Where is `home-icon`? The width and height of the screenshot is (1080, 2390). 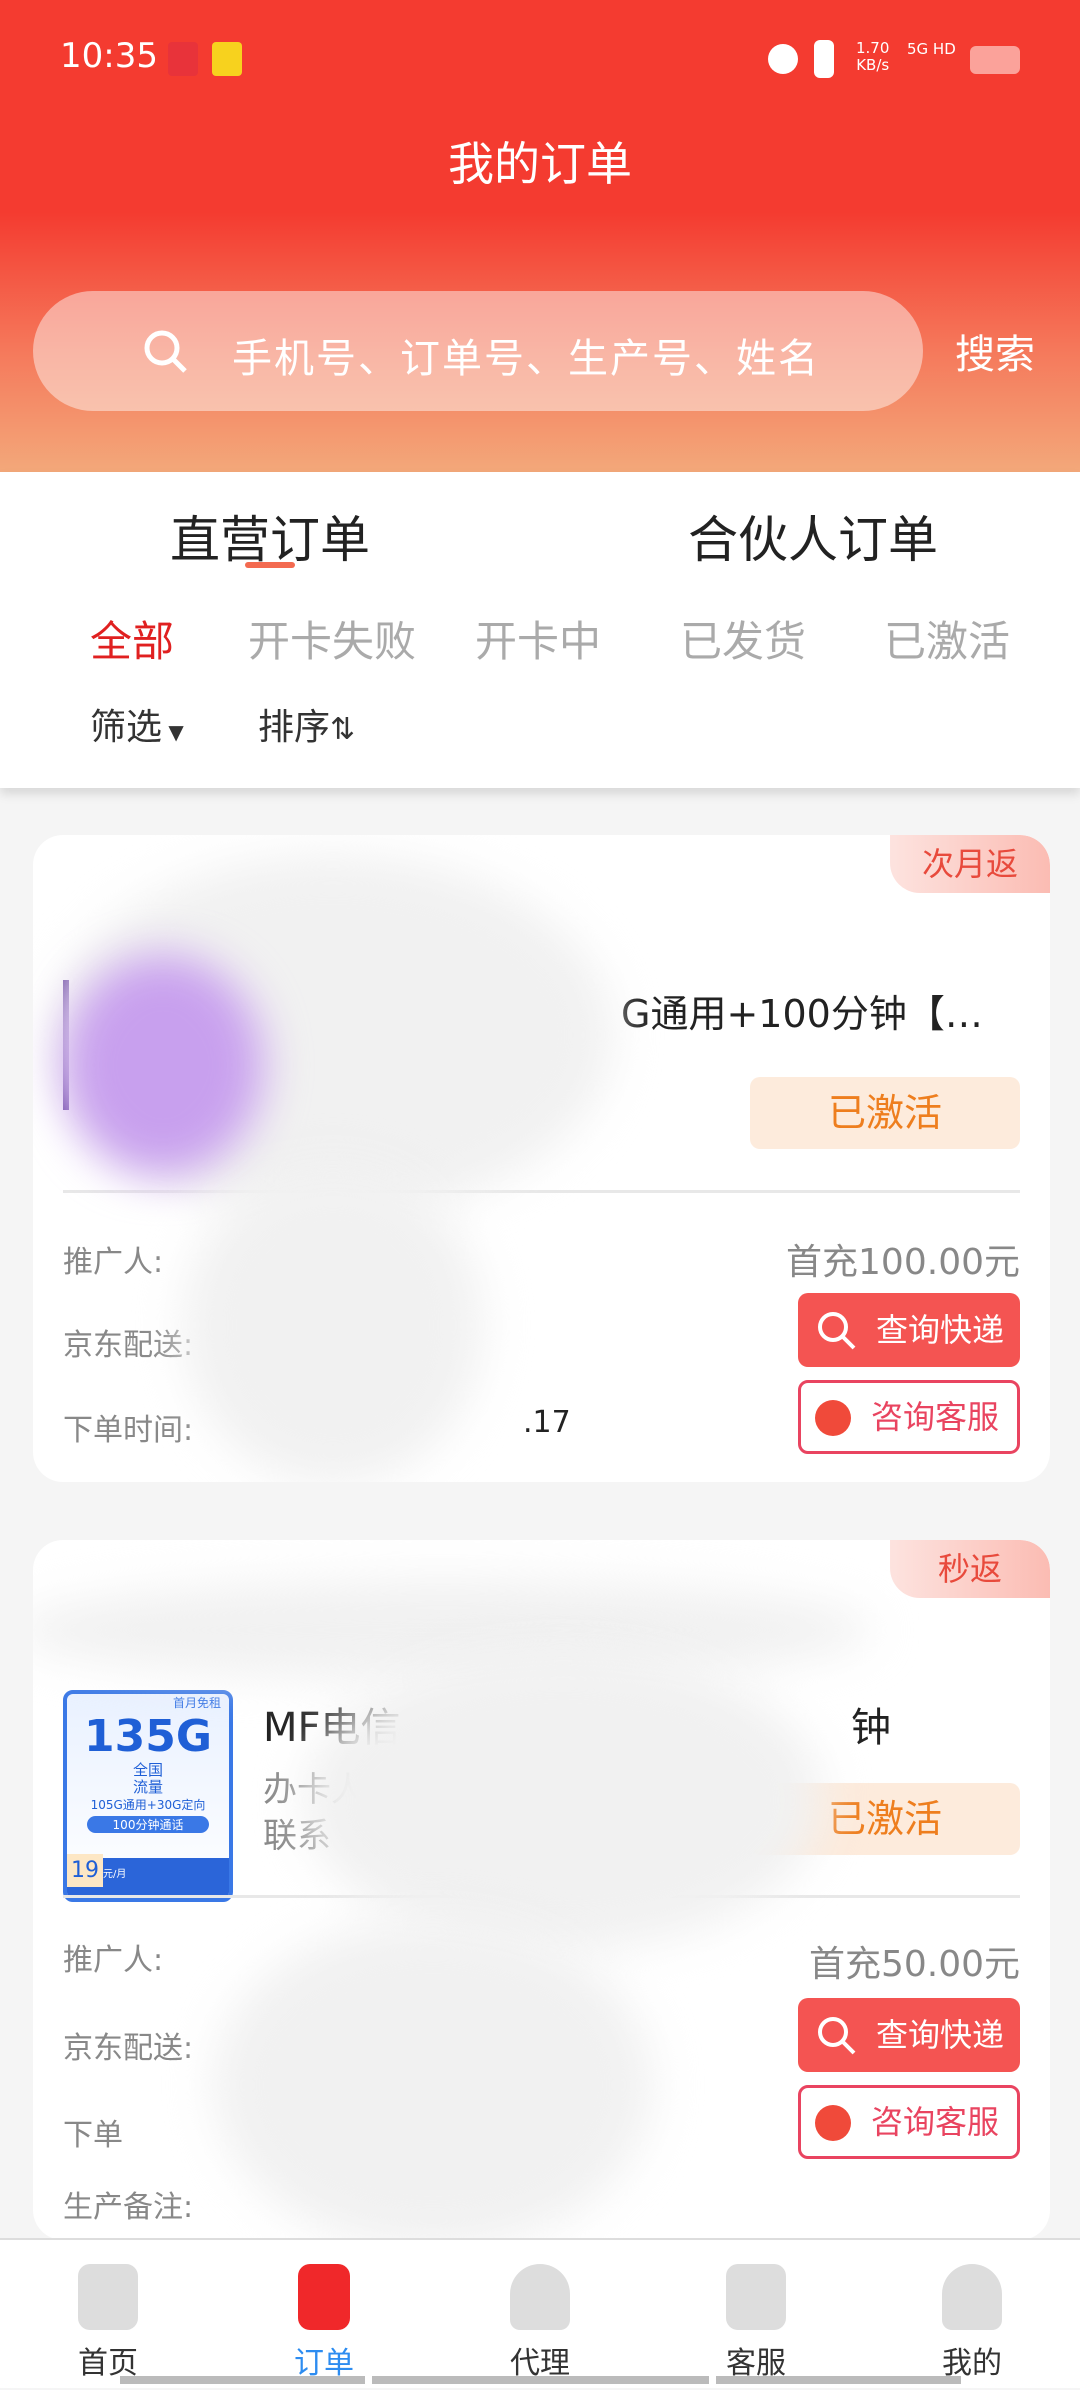 home-icon is located at coordinates (108, 2297).